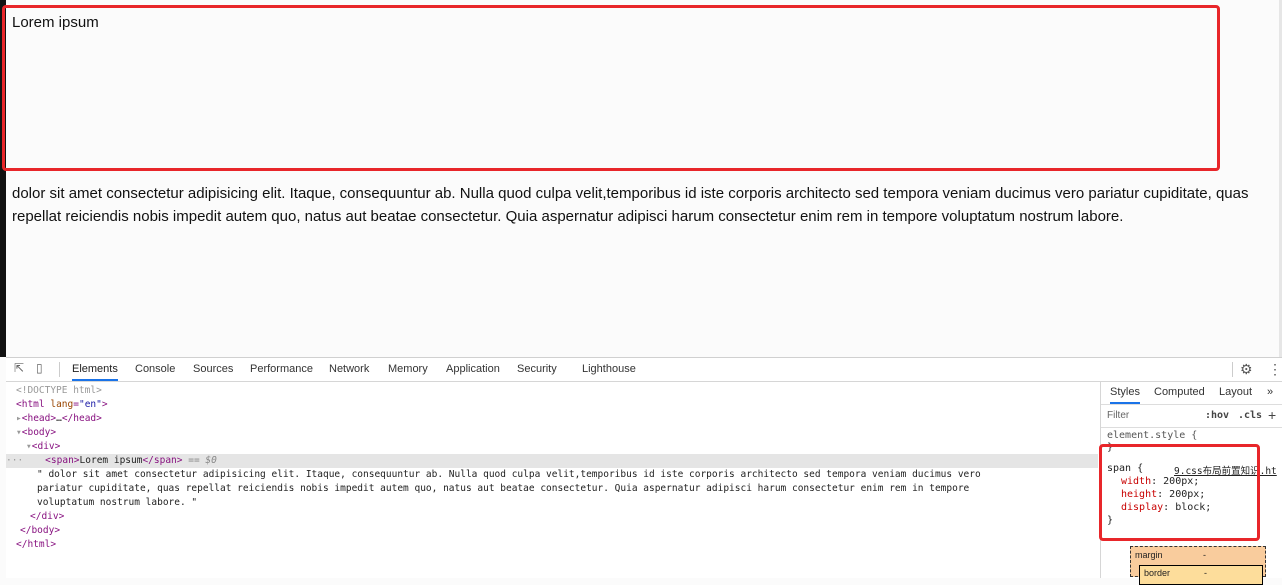 Image resolution: width=1282 pixels, height=585 pixels. I want to click on div-tag-name: div, so click(46, 446).